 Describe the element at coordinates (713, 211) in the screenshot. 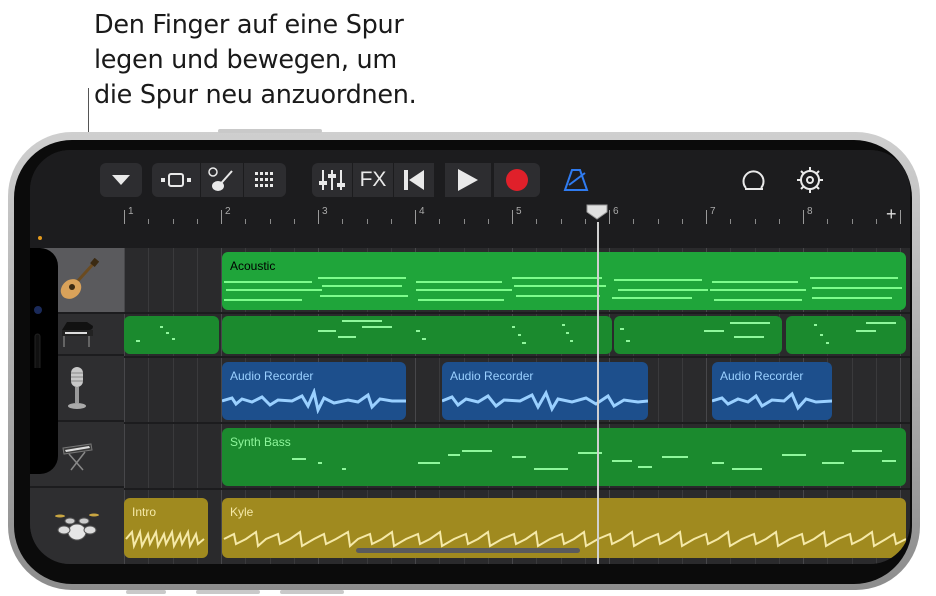

I see `bar-number: 7` at that location.